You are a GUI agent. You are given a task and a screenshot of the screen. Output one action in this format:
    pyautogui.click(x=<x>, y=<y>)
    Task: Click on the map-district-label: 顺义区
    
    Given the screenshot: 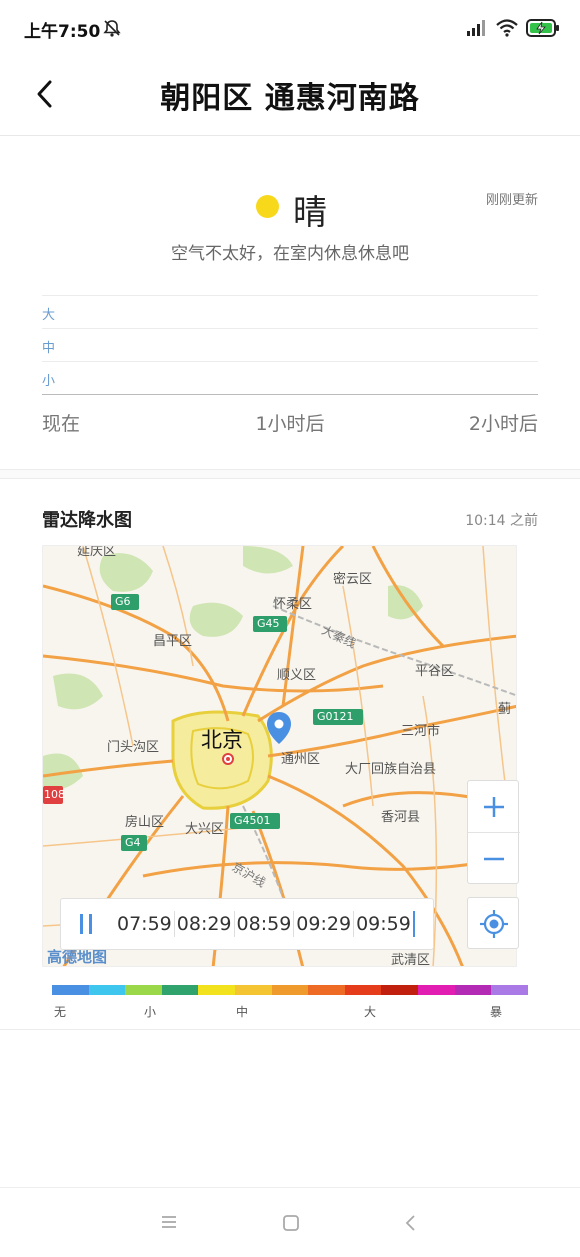 What is the action you would take?
    pyautogui.click(x=297, y=675)
    